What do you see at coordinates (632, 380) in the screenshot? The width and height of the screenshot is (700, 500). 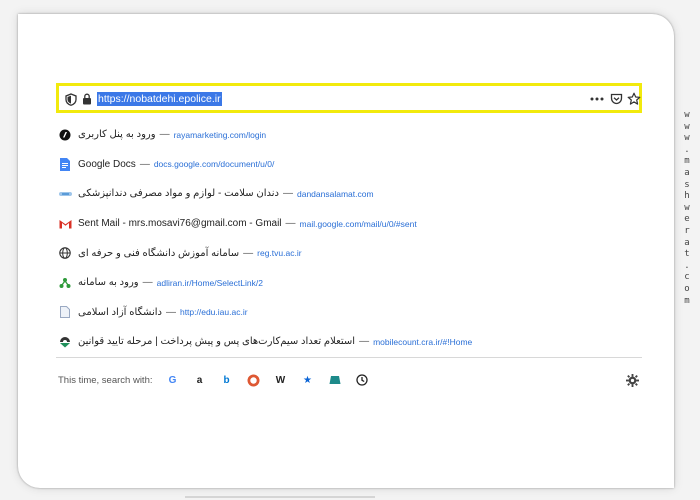 I see `search-settings-gear-icon` at bounding box center [632, 380].